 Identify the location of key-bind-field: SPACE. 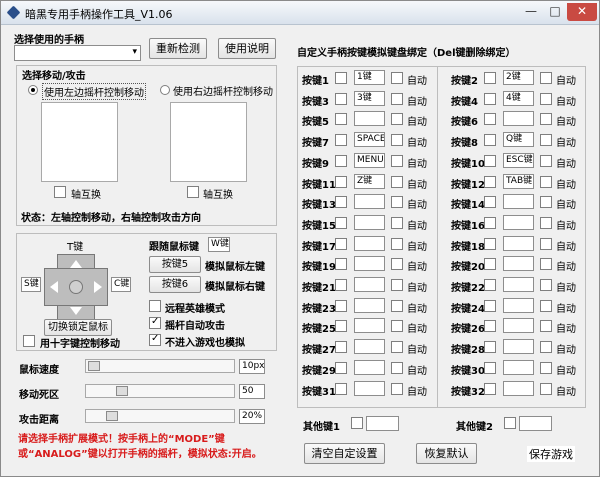
(369, 140).